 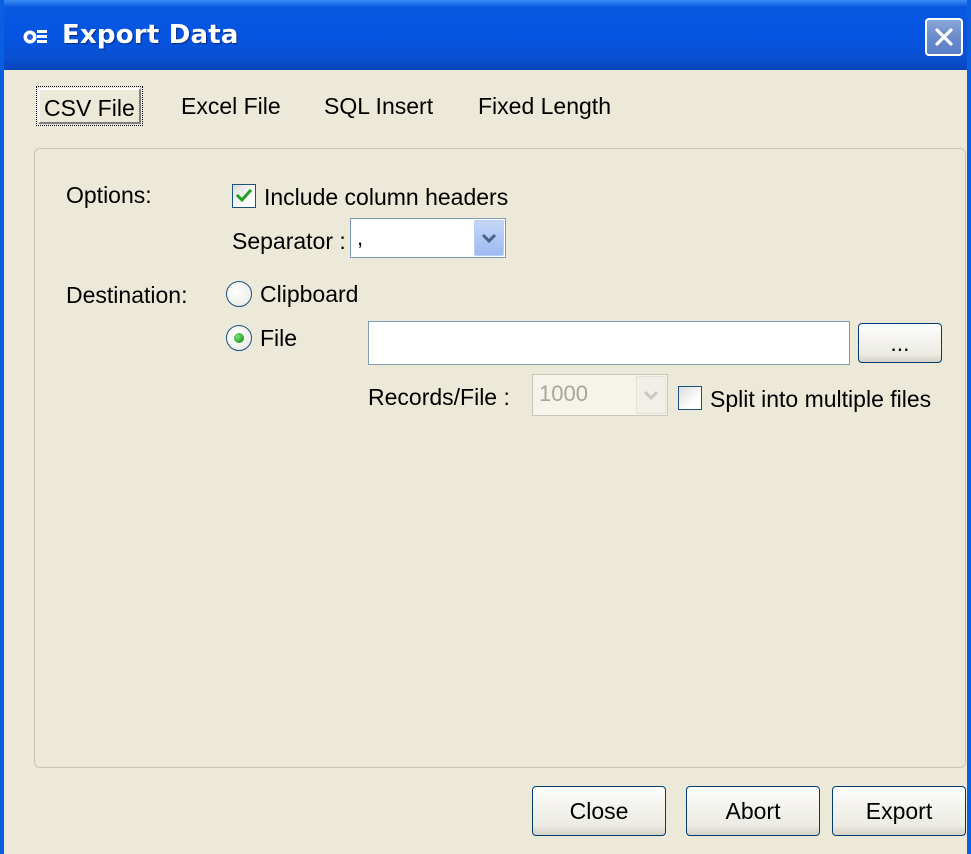 I want to click on file-path-input, so click(x=609, y=343).